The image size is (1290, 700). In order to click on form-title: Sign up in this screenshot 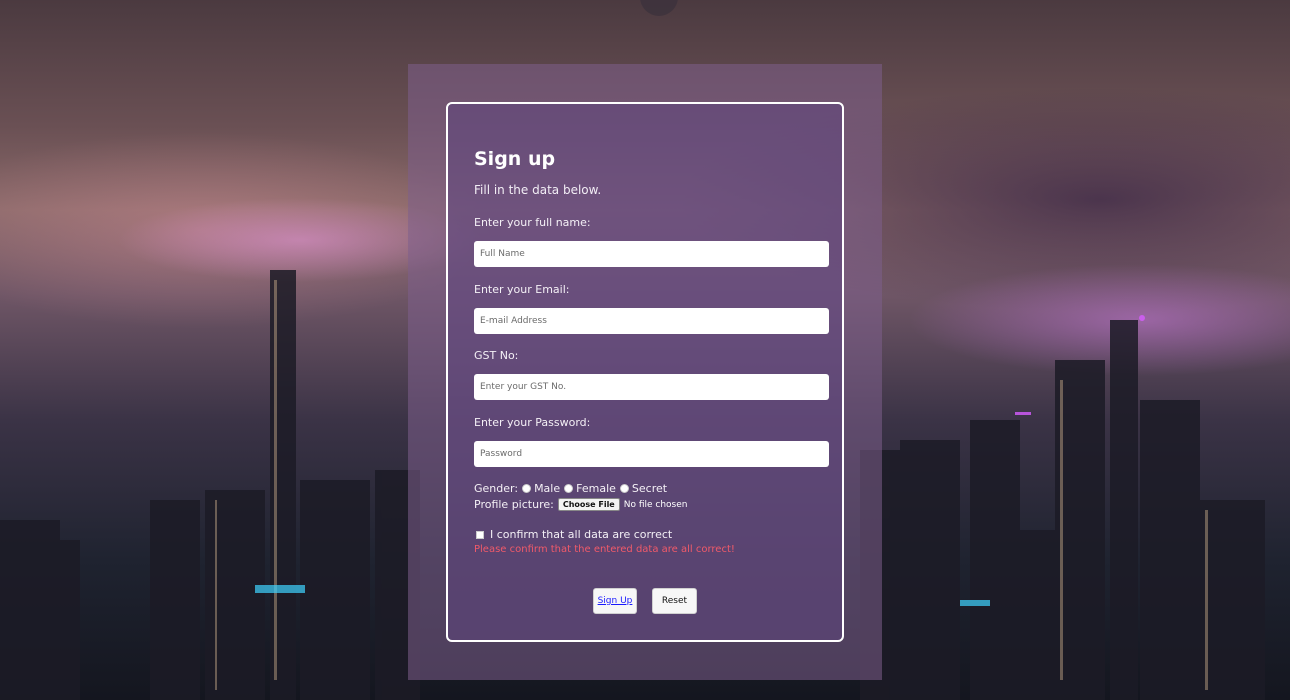, I will do `click(515, 159)`.